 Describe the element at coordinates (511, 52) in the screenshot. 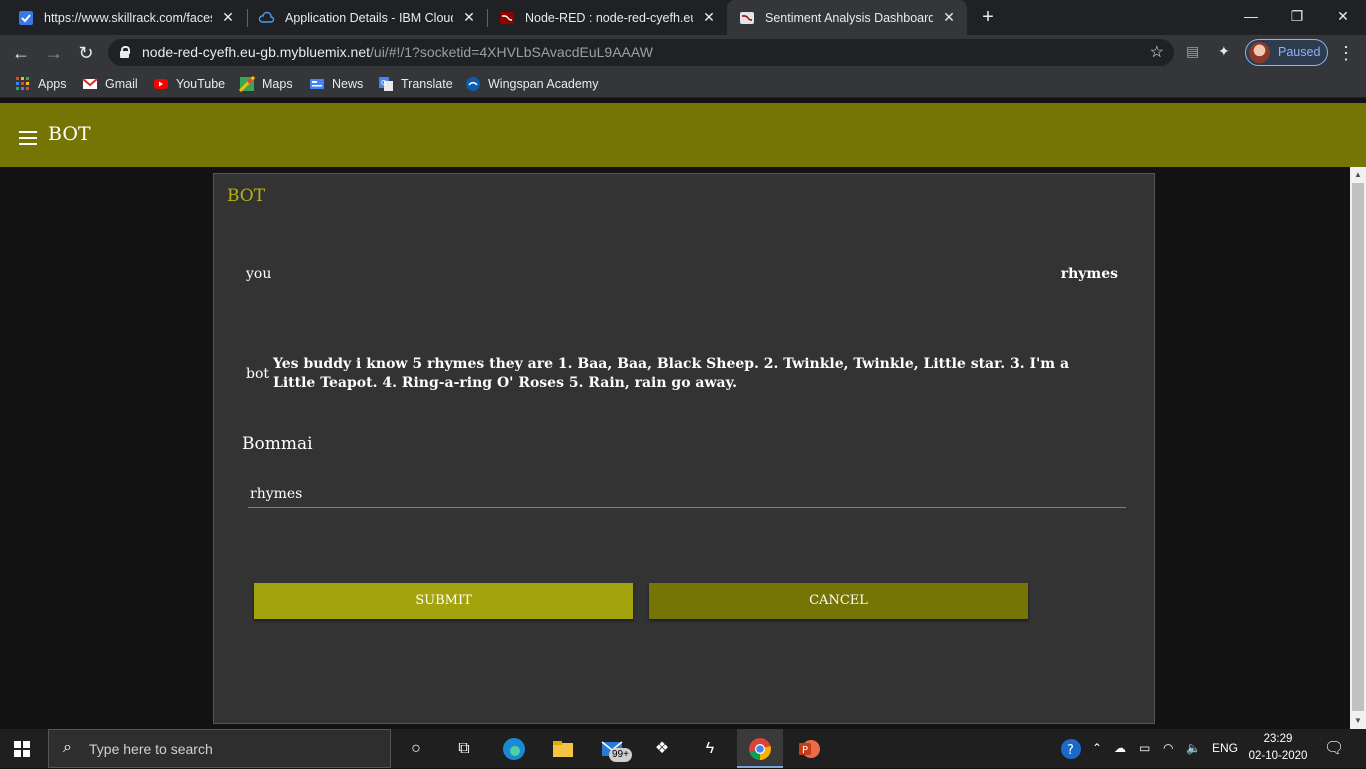

I see `url-path: /ui/#!/1?socketid=4XHVLbSAvacdEuL9AAAW` at that location.